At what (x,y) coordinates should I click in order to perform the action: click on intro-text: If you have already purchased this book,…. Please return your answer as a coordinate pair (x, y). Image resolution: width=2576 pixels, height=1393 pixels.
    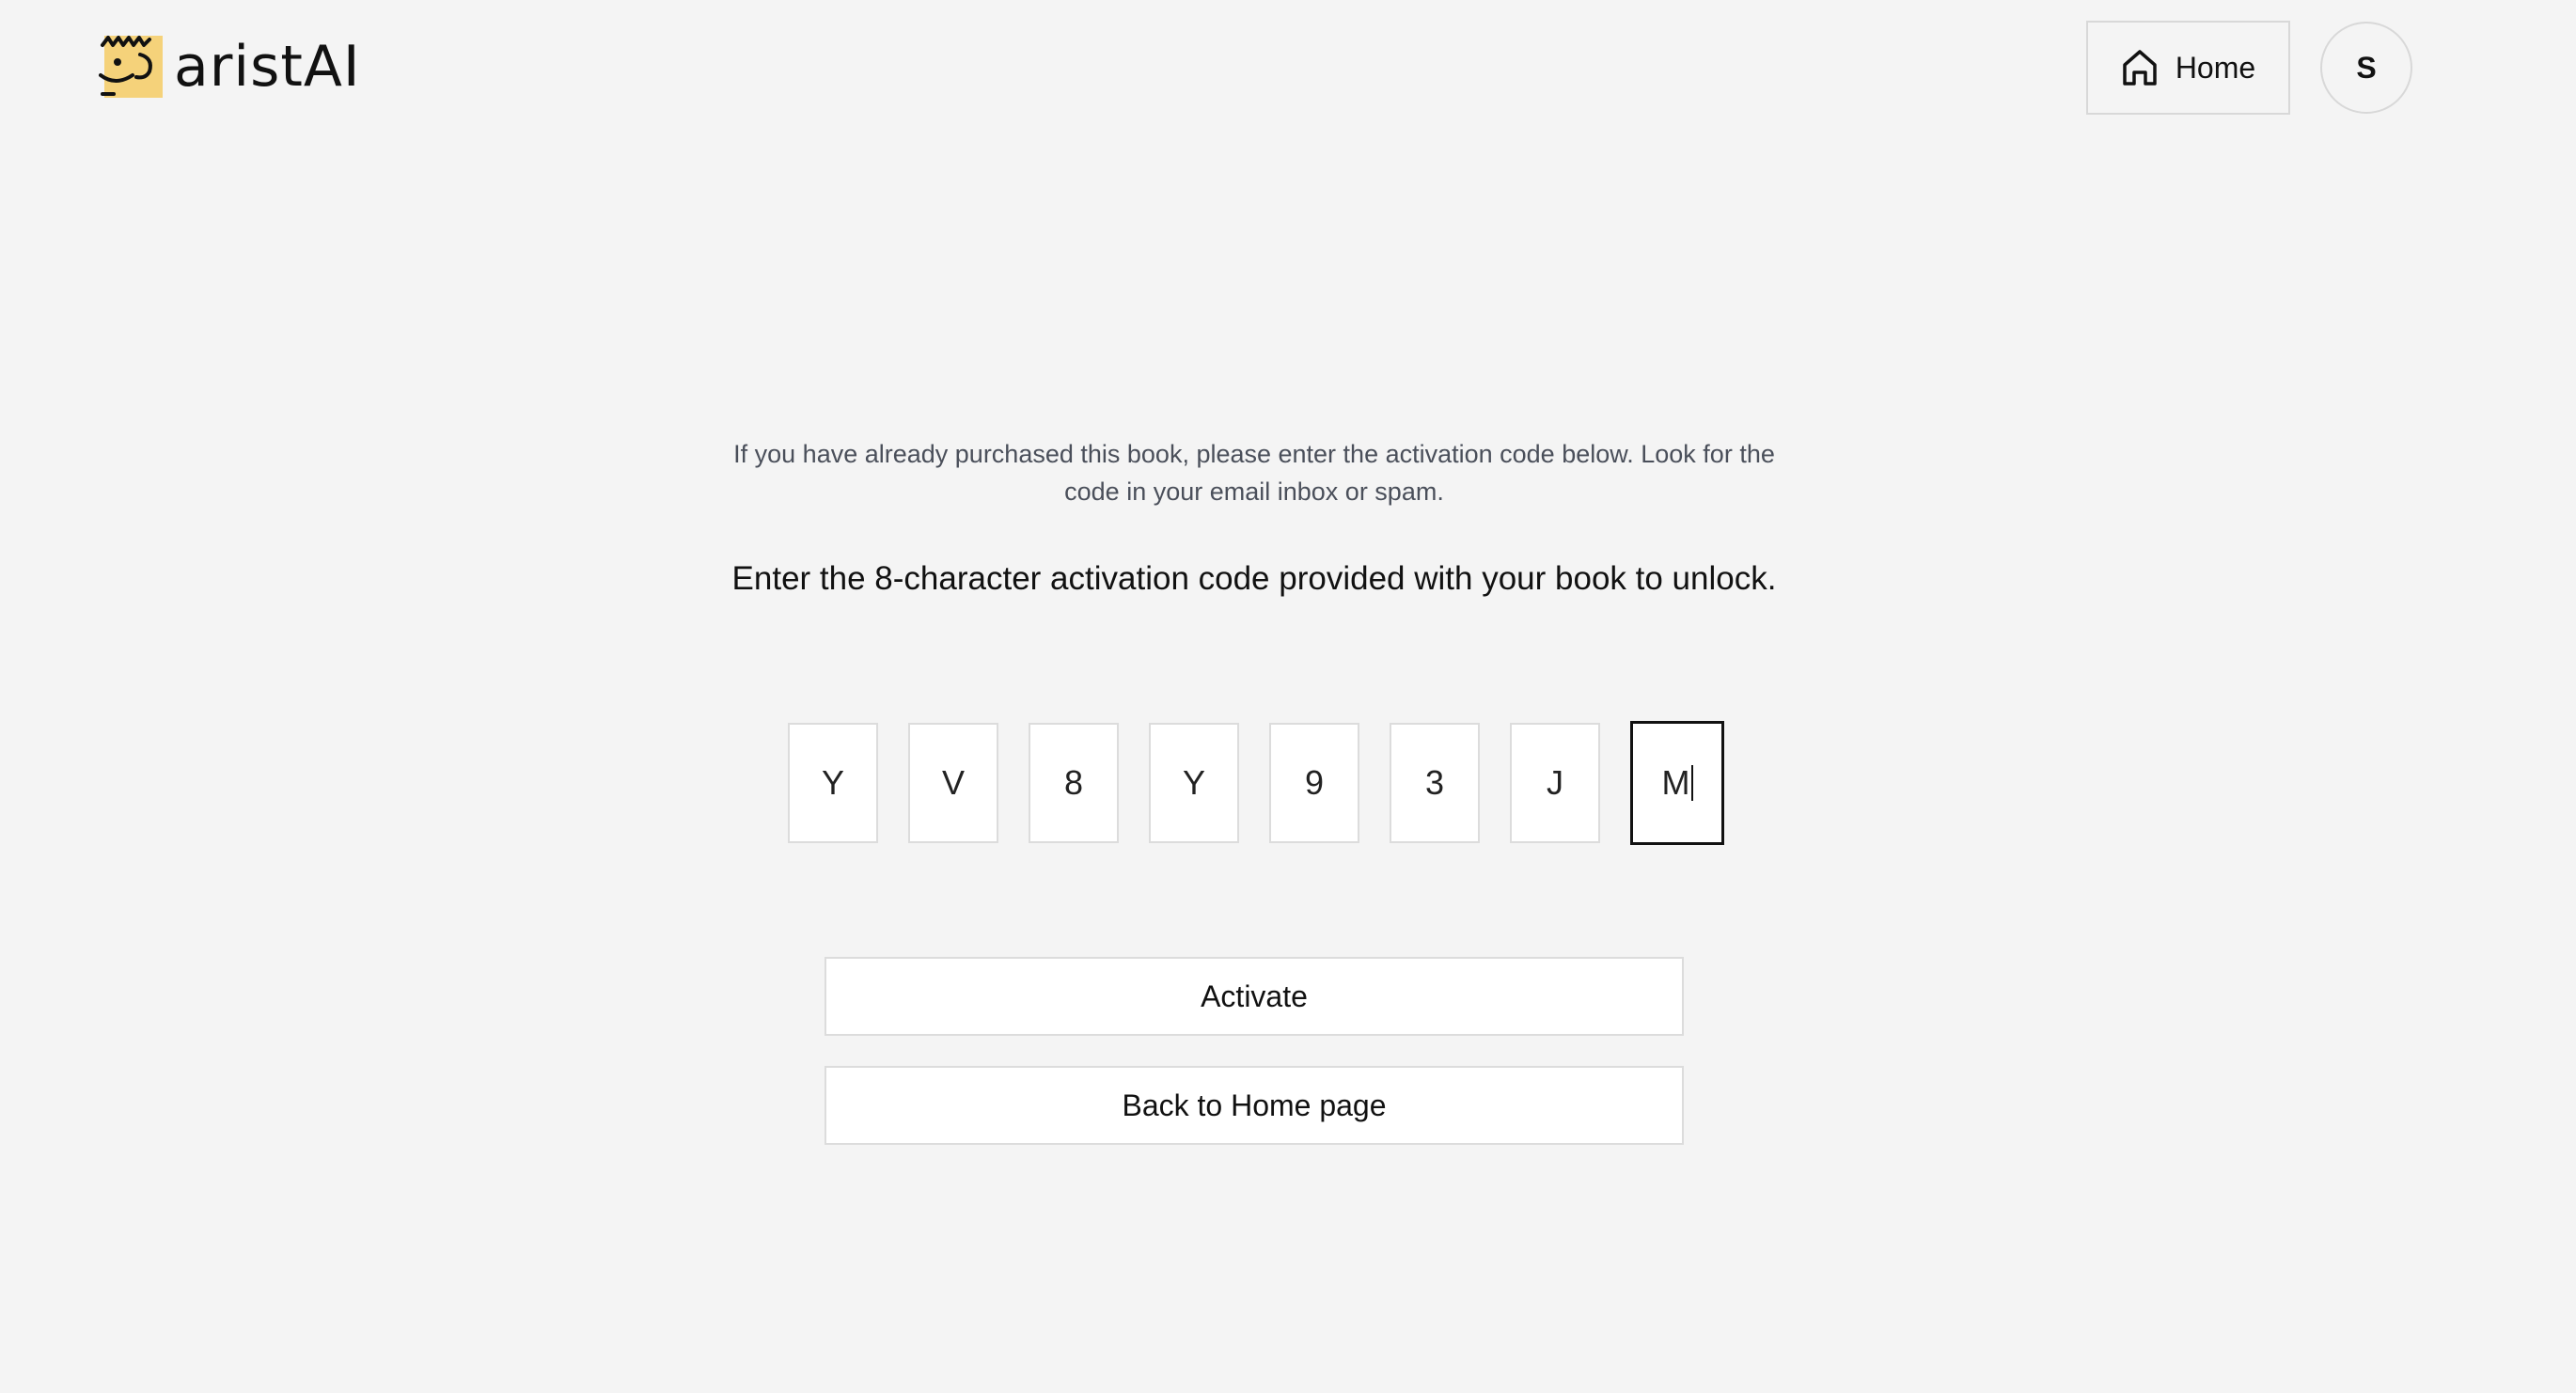
    Looking at the image, I should click on (1254, 473).